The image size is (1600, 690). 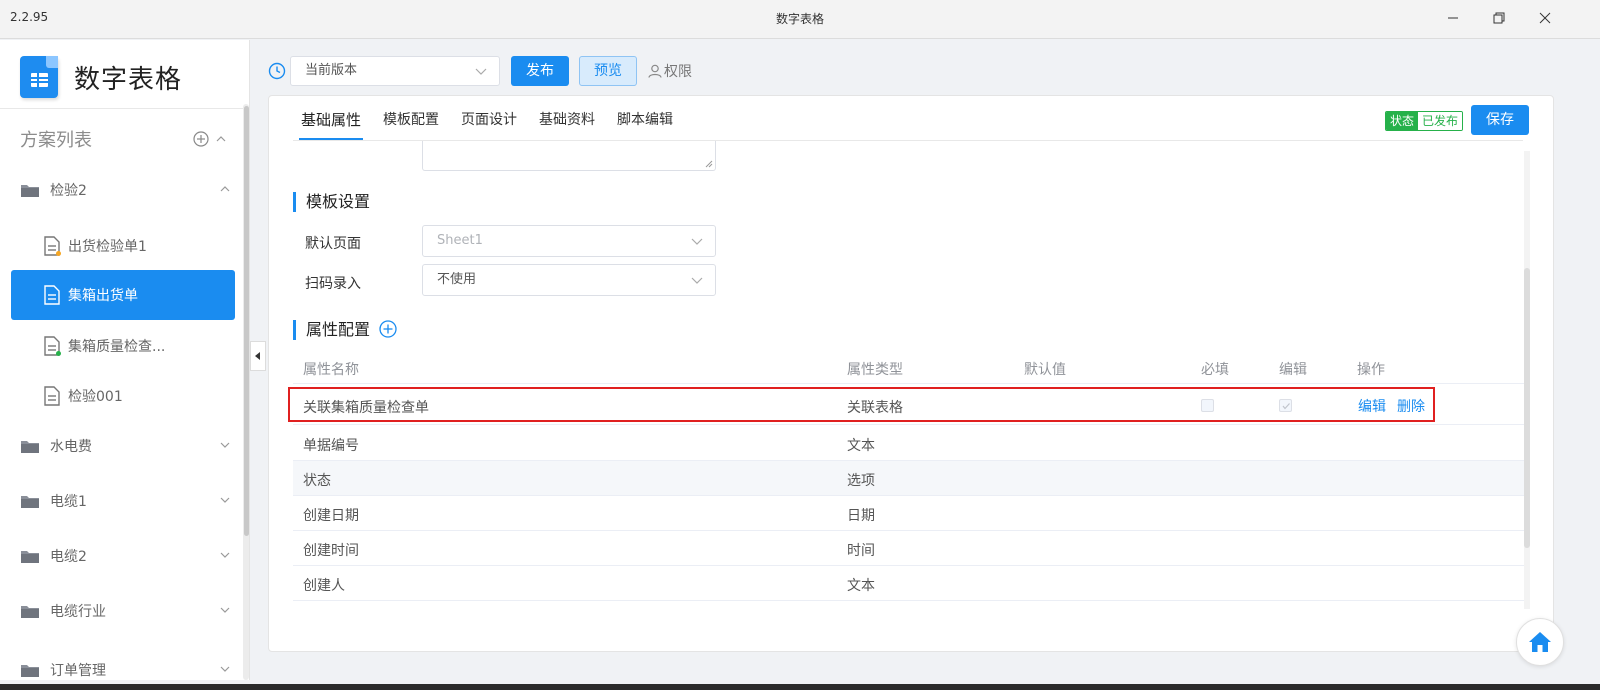 I want to click on sidebar-scrollbar, so click(x=246, y=321).